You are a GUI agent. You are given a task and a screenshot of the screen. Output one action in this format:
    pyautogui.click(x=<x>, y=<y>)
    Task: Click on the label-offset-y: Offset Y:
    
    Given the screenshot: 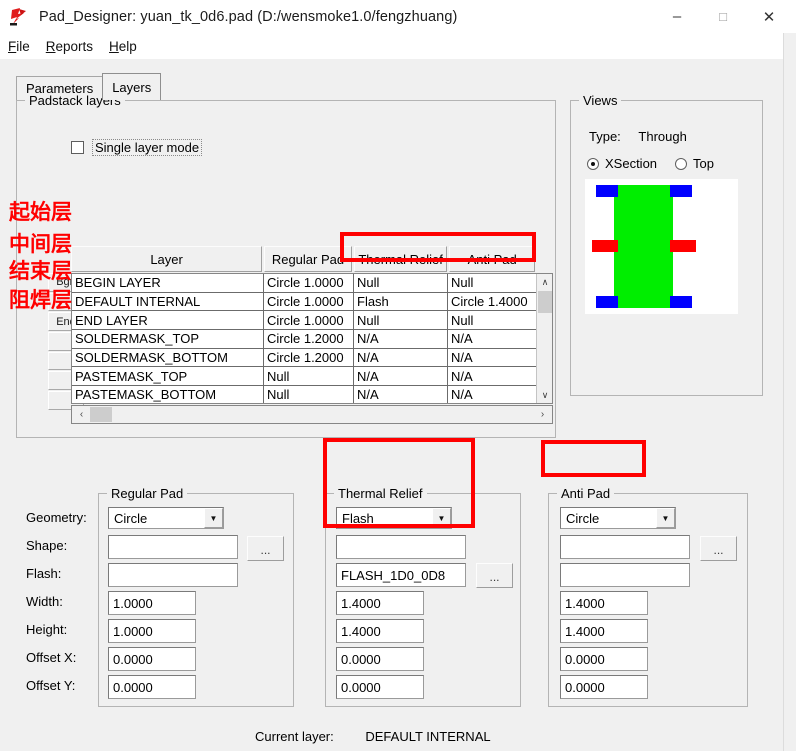 What is the action you would take?
    pyautogui.click(x=51, y=685)
    